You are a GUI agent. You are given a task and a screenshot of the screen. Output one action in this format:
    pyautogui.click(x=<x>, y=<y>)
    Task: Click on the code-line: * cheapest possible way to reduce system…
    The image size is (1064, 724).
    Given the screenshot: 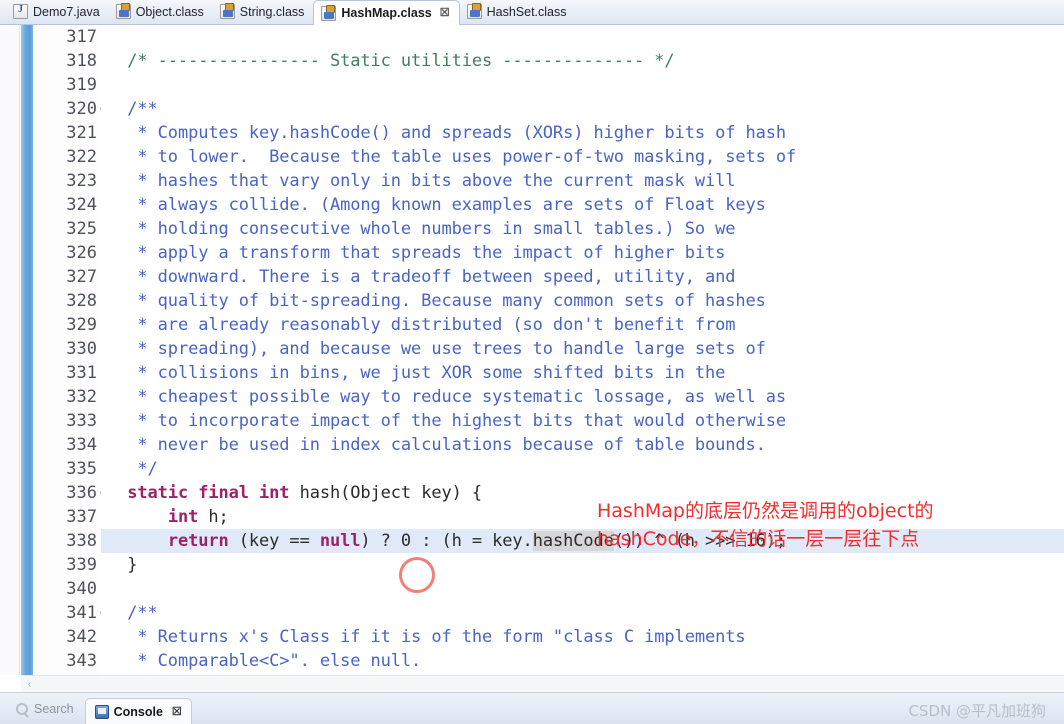 What is the action you would take?
    pyautogui.click(x=582, y=397)
    